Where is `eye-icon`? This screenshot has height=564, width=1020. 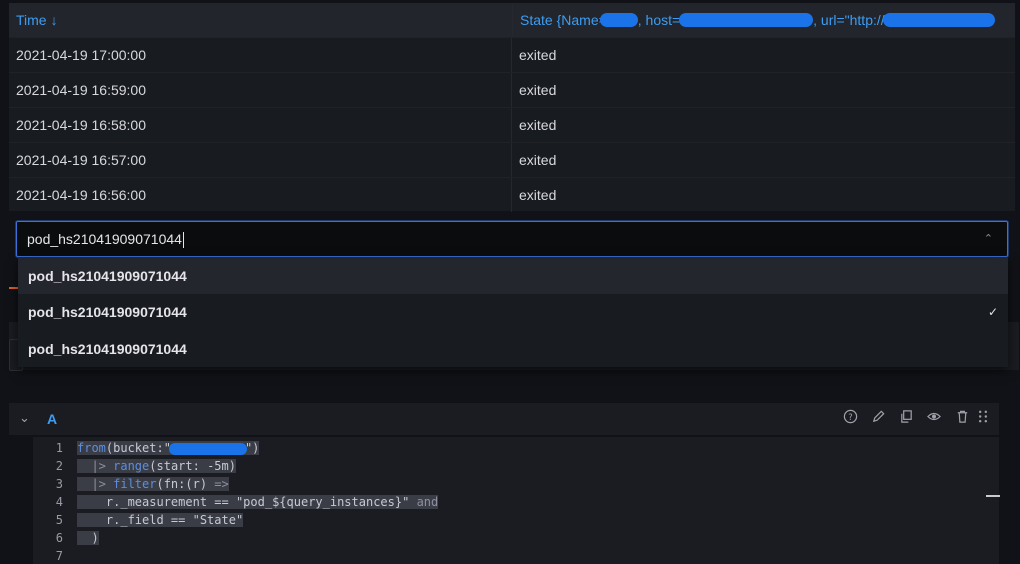 eye-icon is located at coordinates (934, 417).